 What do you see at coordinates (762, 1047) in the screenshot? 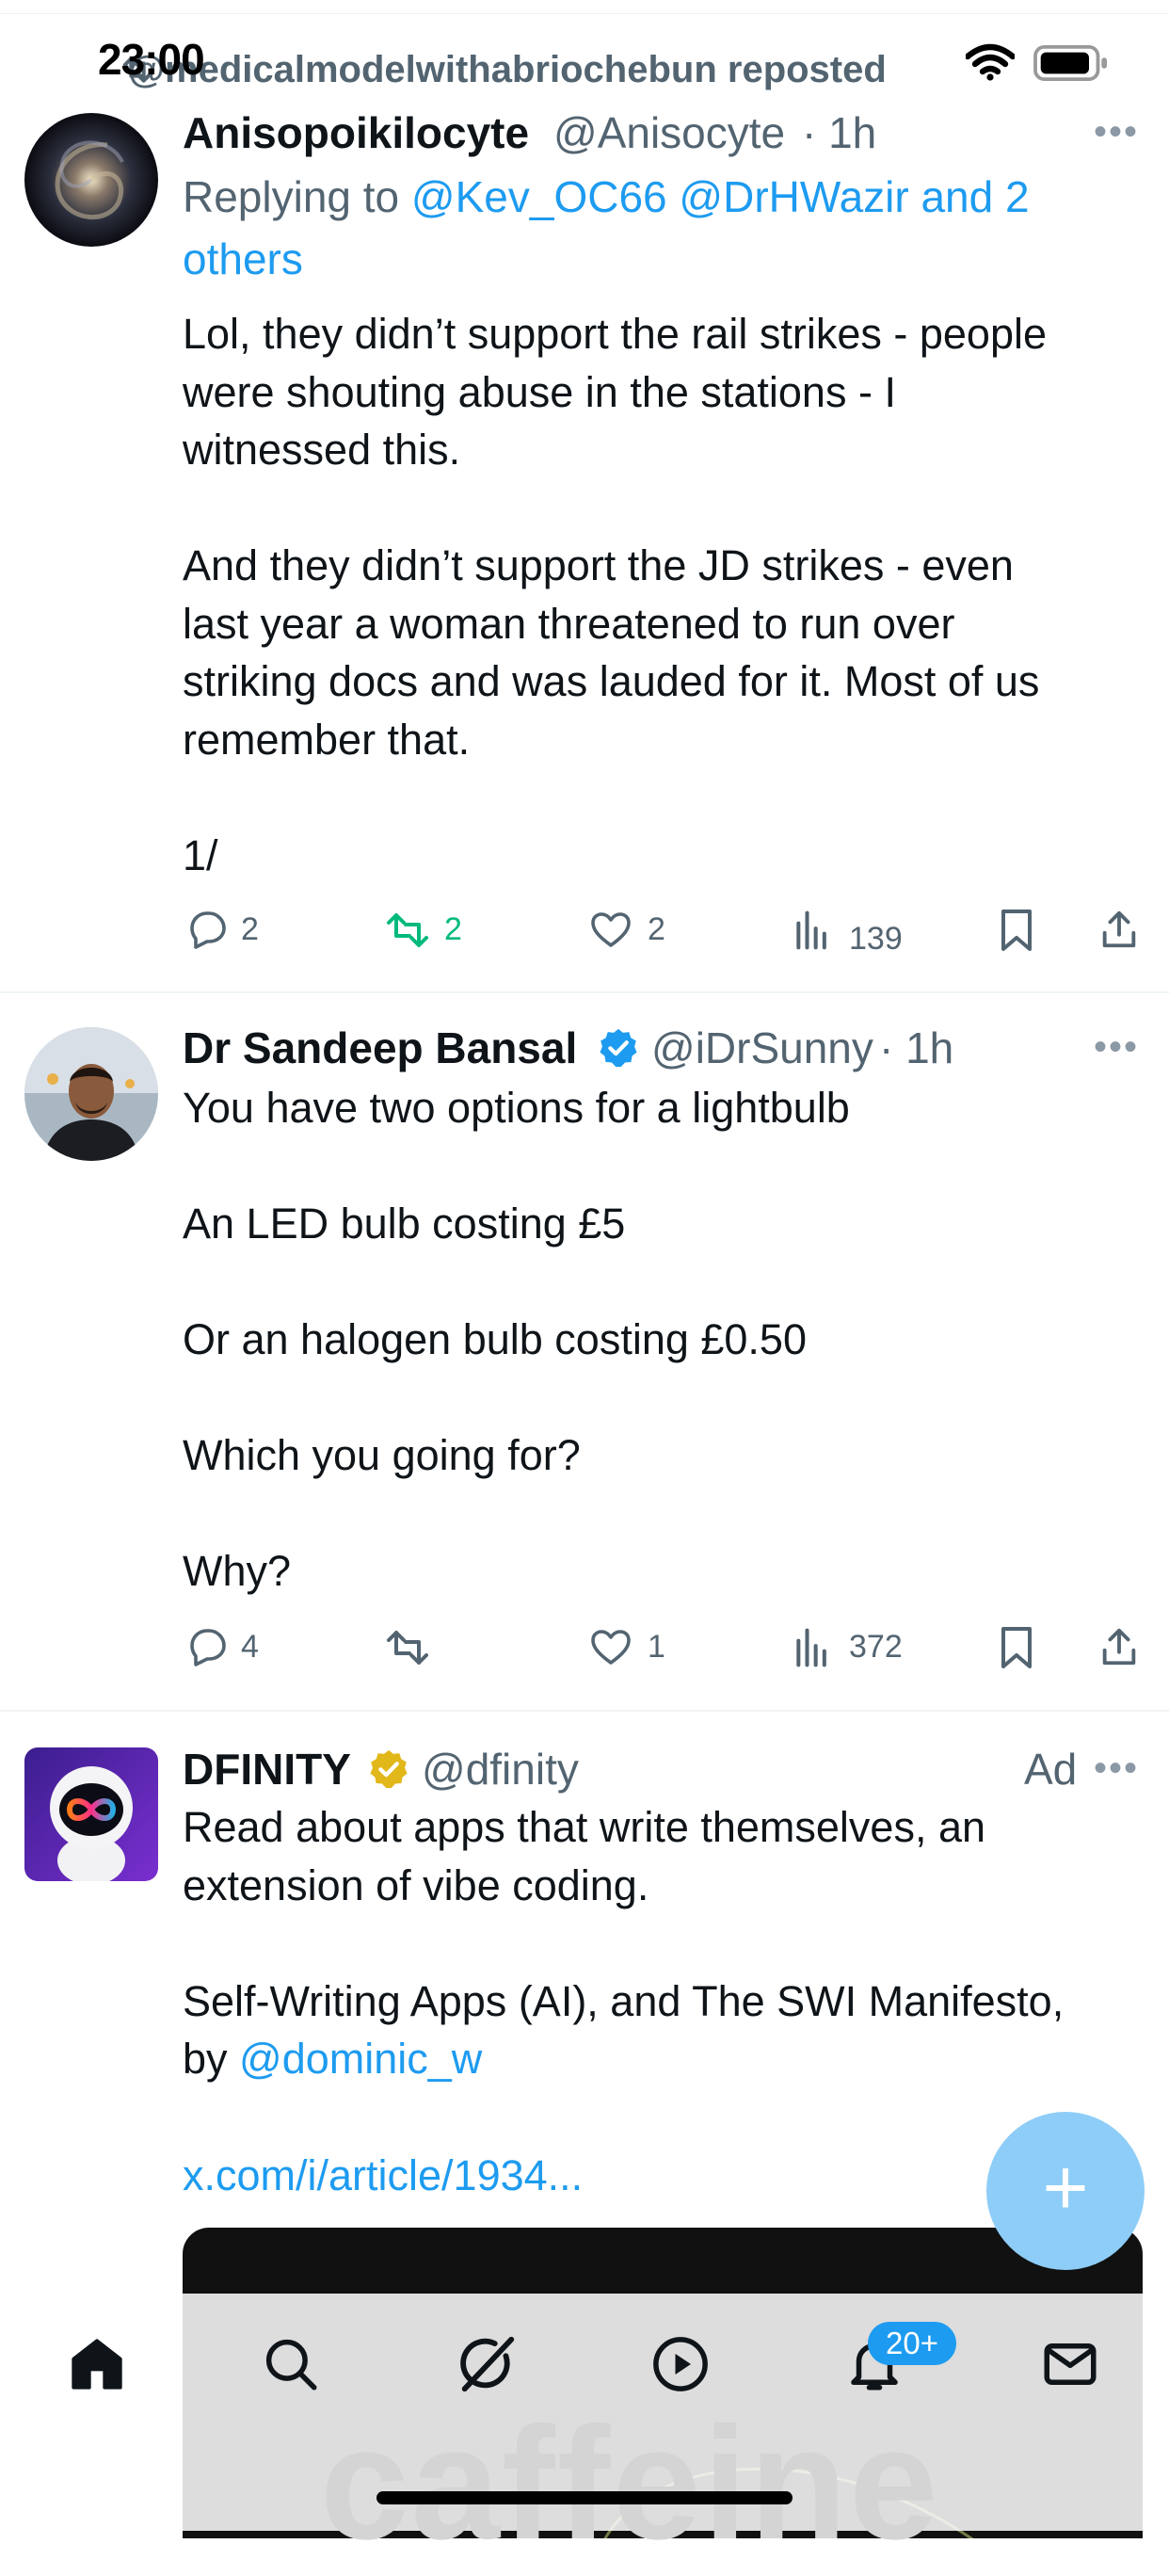
I see `author-handle: @iDrSunny` at bounding box center [762, 1047].